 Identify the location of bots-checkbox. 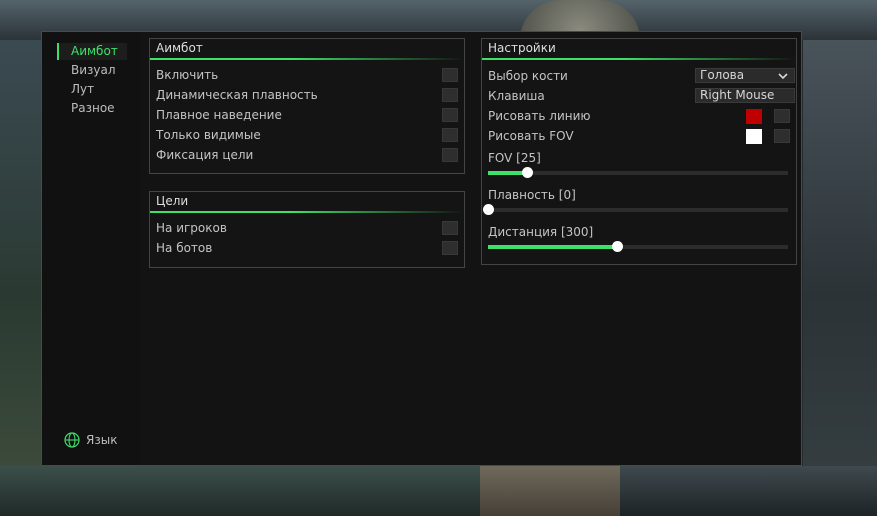
(450, 248).